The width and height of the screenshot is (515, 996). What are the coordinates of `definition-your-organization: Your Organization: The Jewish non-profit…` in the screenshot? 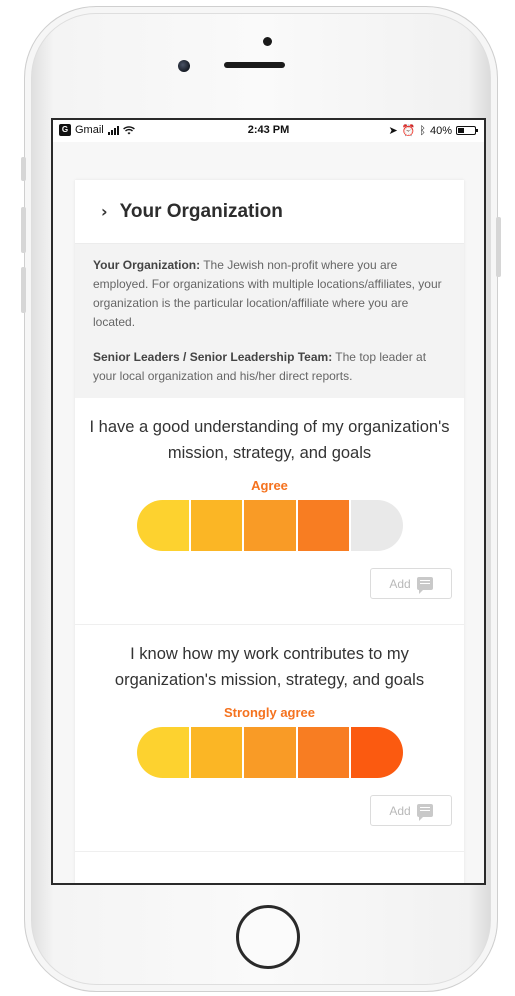 It's located at (269, 294).